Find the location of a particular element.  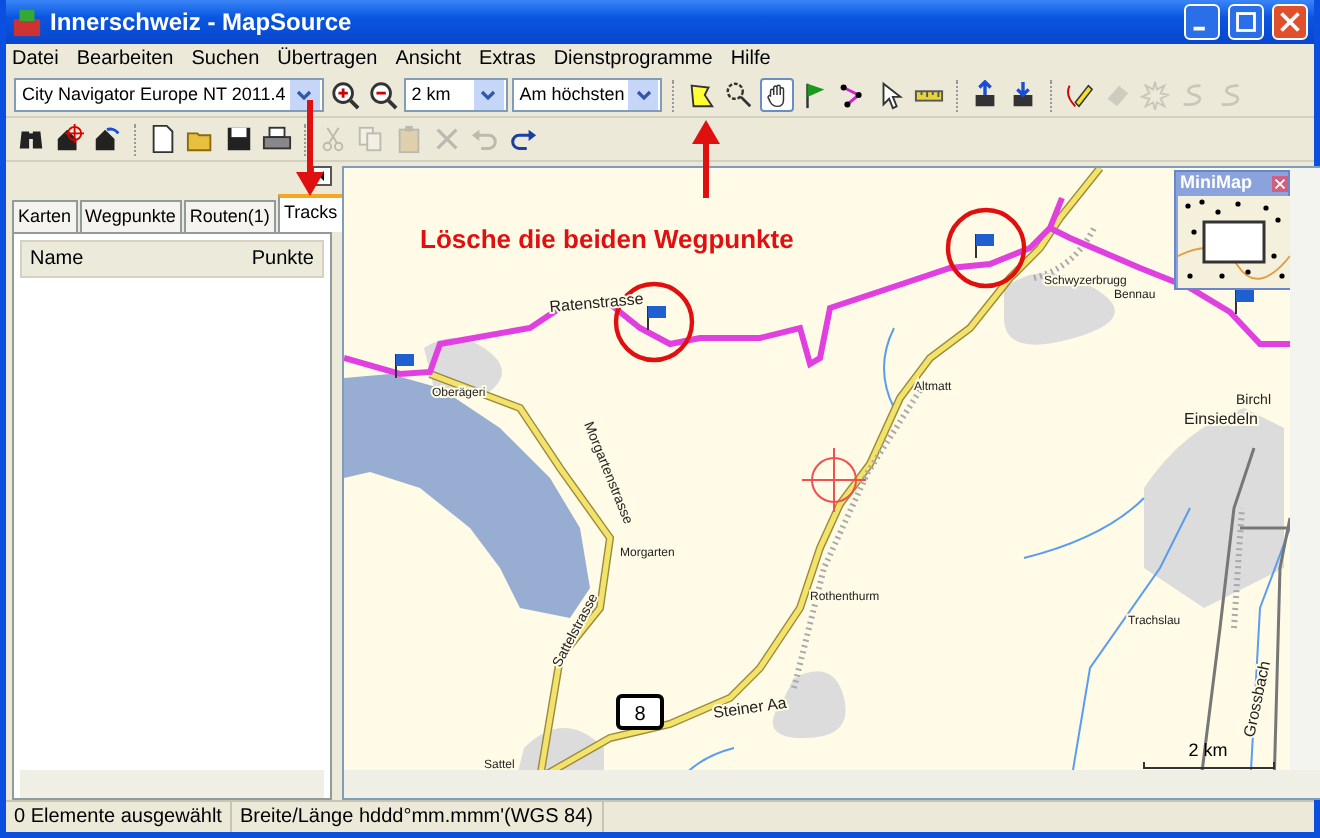

house-crosshair-icon is located at coordinates (69, 139).